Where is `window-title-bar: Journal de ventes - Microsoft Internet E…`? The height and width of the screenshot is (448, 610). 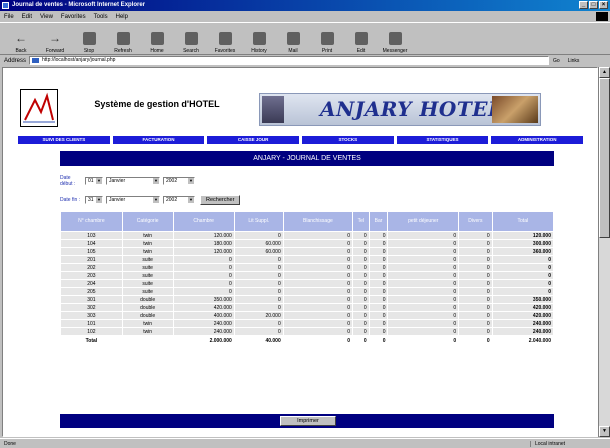 window-title-bar: Journal de ventes - Microsoft Internet E… is located at coordinates (305, 5).